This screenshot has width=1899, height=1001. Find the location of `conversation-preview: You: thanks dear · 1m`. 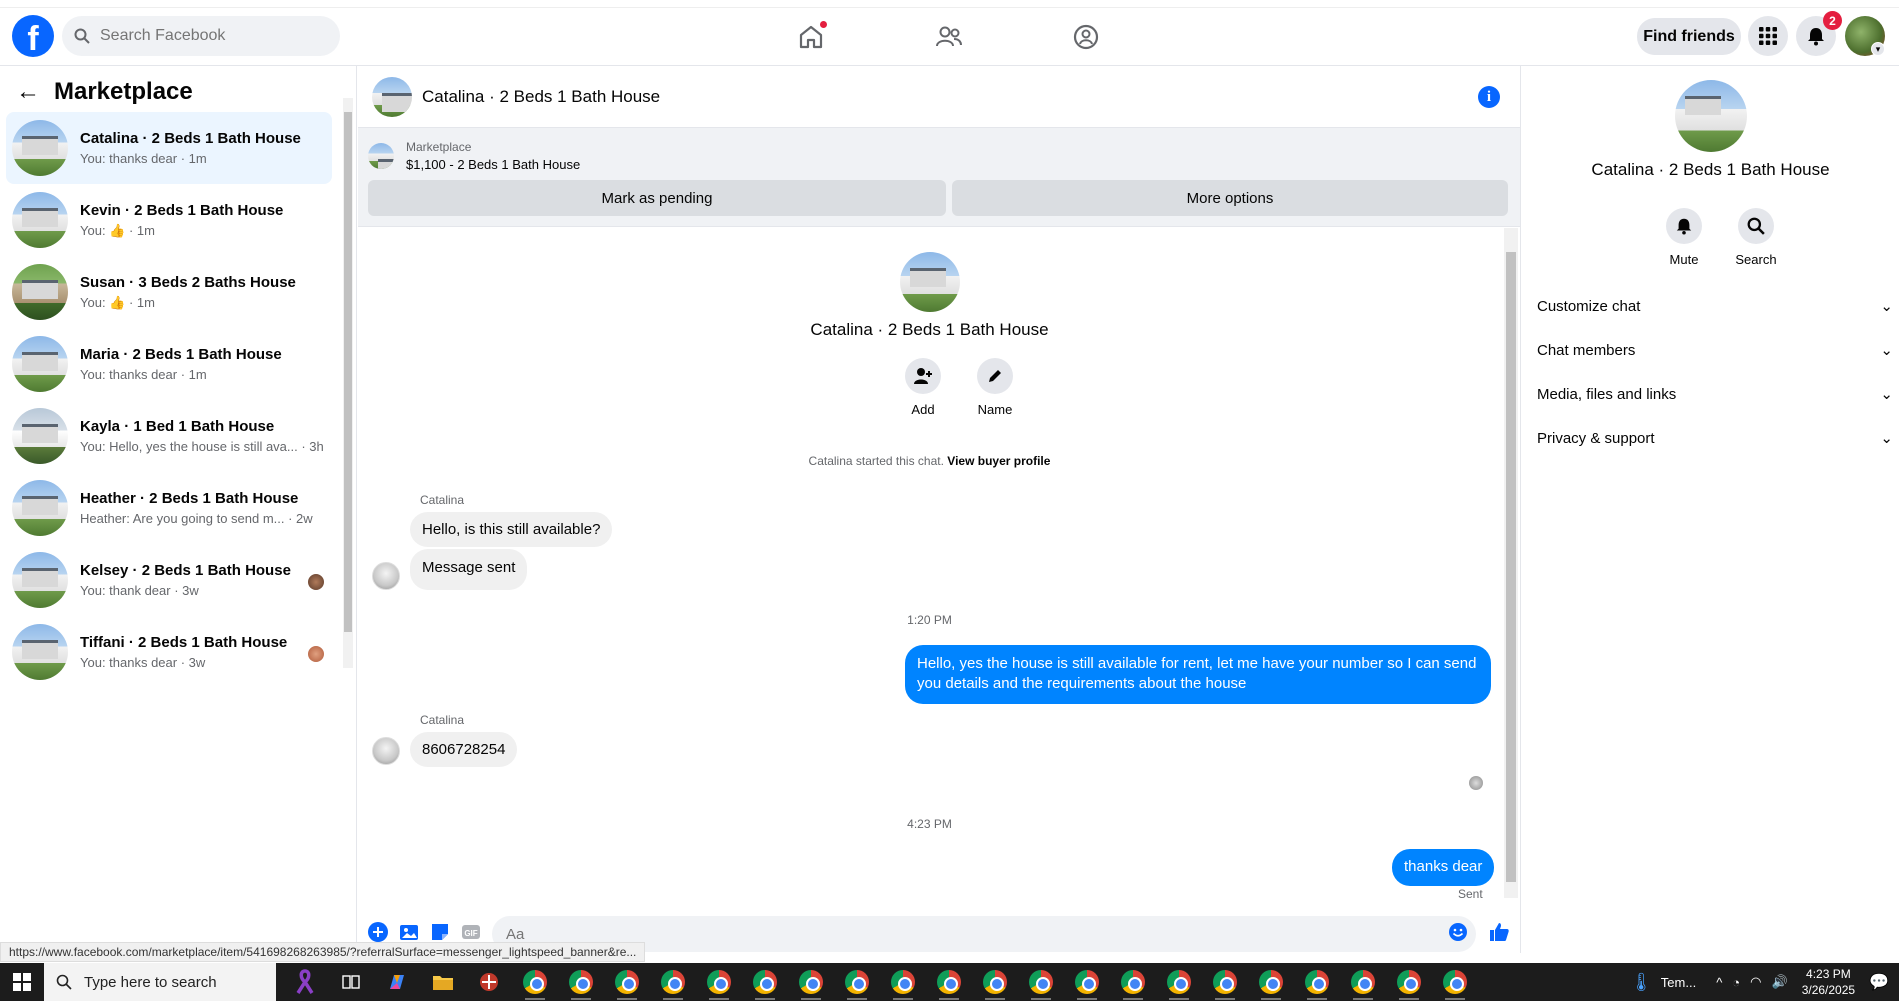

conversation-preview: You: thanks dear · 1m is located at coordinates (143, 374).